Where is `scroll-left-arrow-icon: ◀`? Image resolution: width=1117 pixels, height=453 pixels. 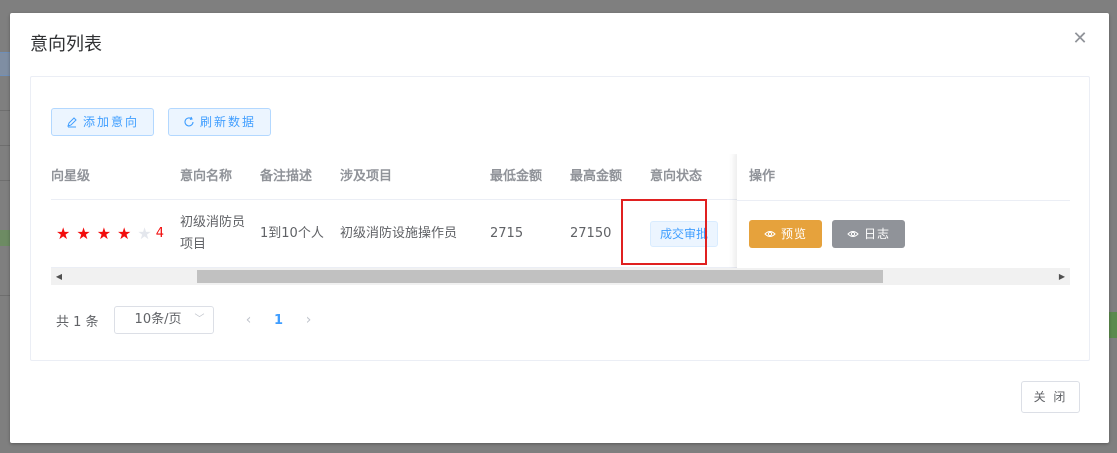
scroll-left-arrow-icon: ◀ is located at coordinates (59, 276).